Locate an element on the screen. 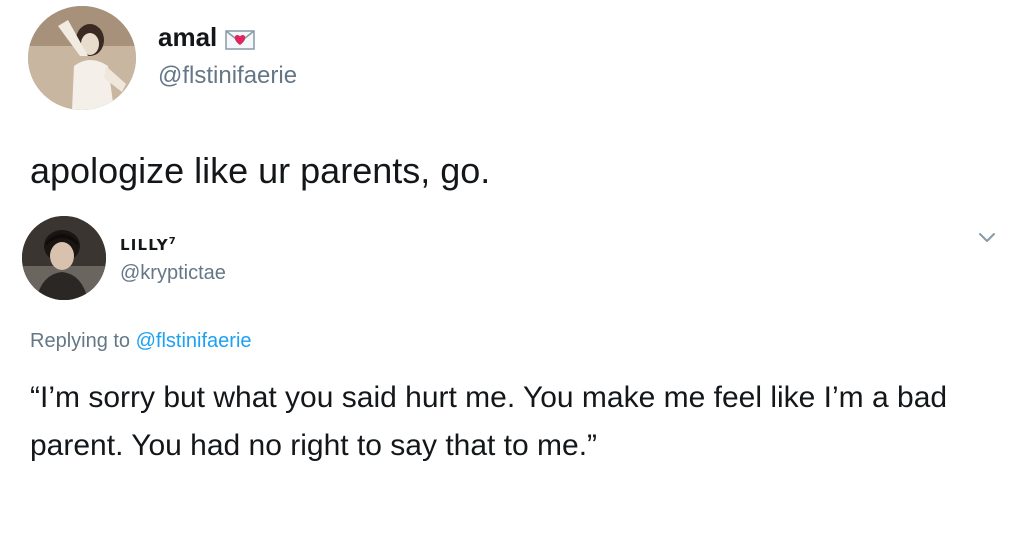  display-name-superscript: 7 is located at coordinates (172, 241).